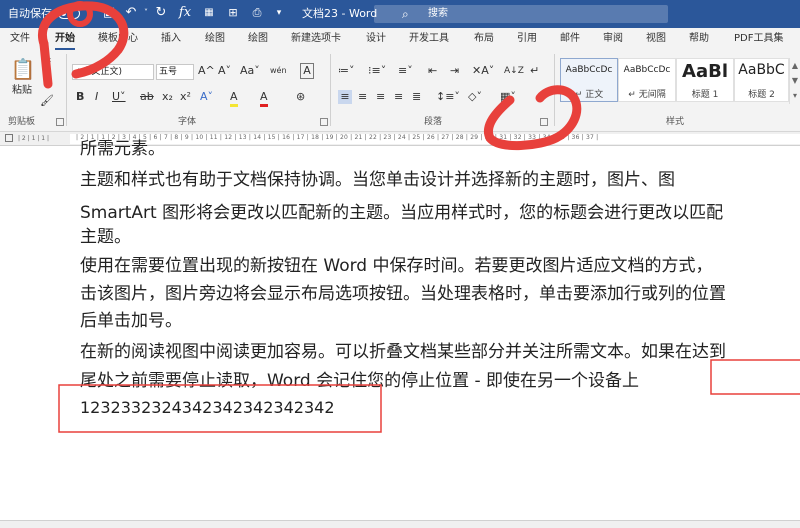 The height and width of the screenshot is (528, 800). What do you see at coordinates (220, 408) in the screenshot?
I see `annotation-box-numbers` at bounding box center [220, 408].